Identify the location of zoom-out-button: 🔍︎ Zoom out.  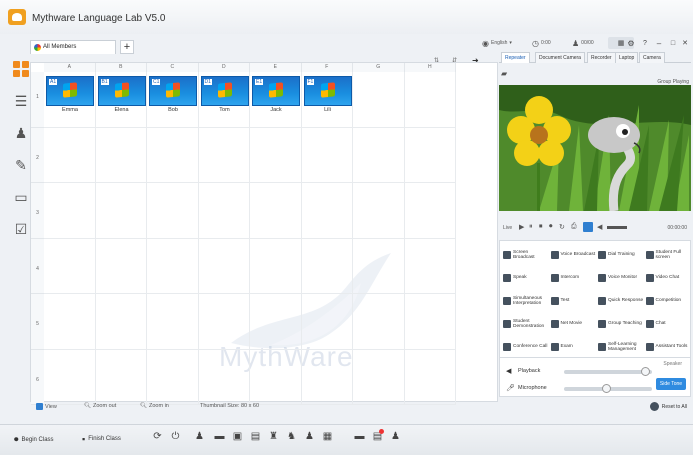
(100, 406).